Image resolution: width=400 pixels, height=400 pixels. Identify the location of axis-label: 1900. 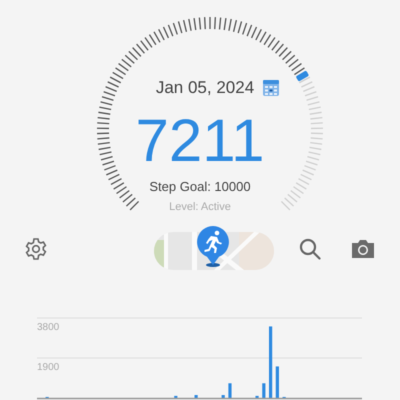
(48, 367).